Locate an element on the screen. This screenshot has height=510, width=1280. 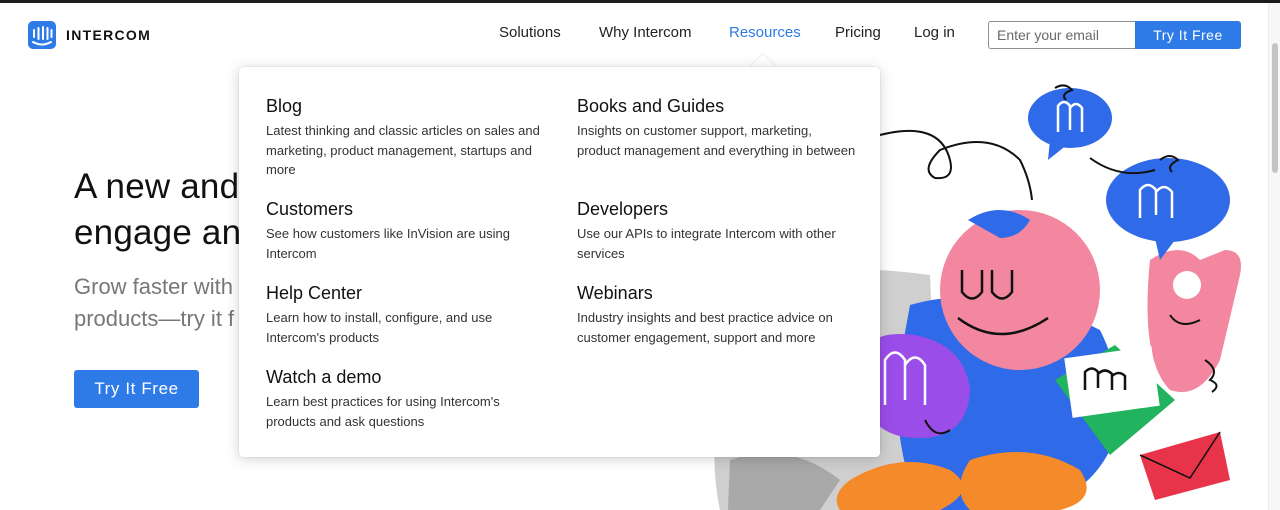
menu-item-title: Webinars is located at coordinates (615, 293).